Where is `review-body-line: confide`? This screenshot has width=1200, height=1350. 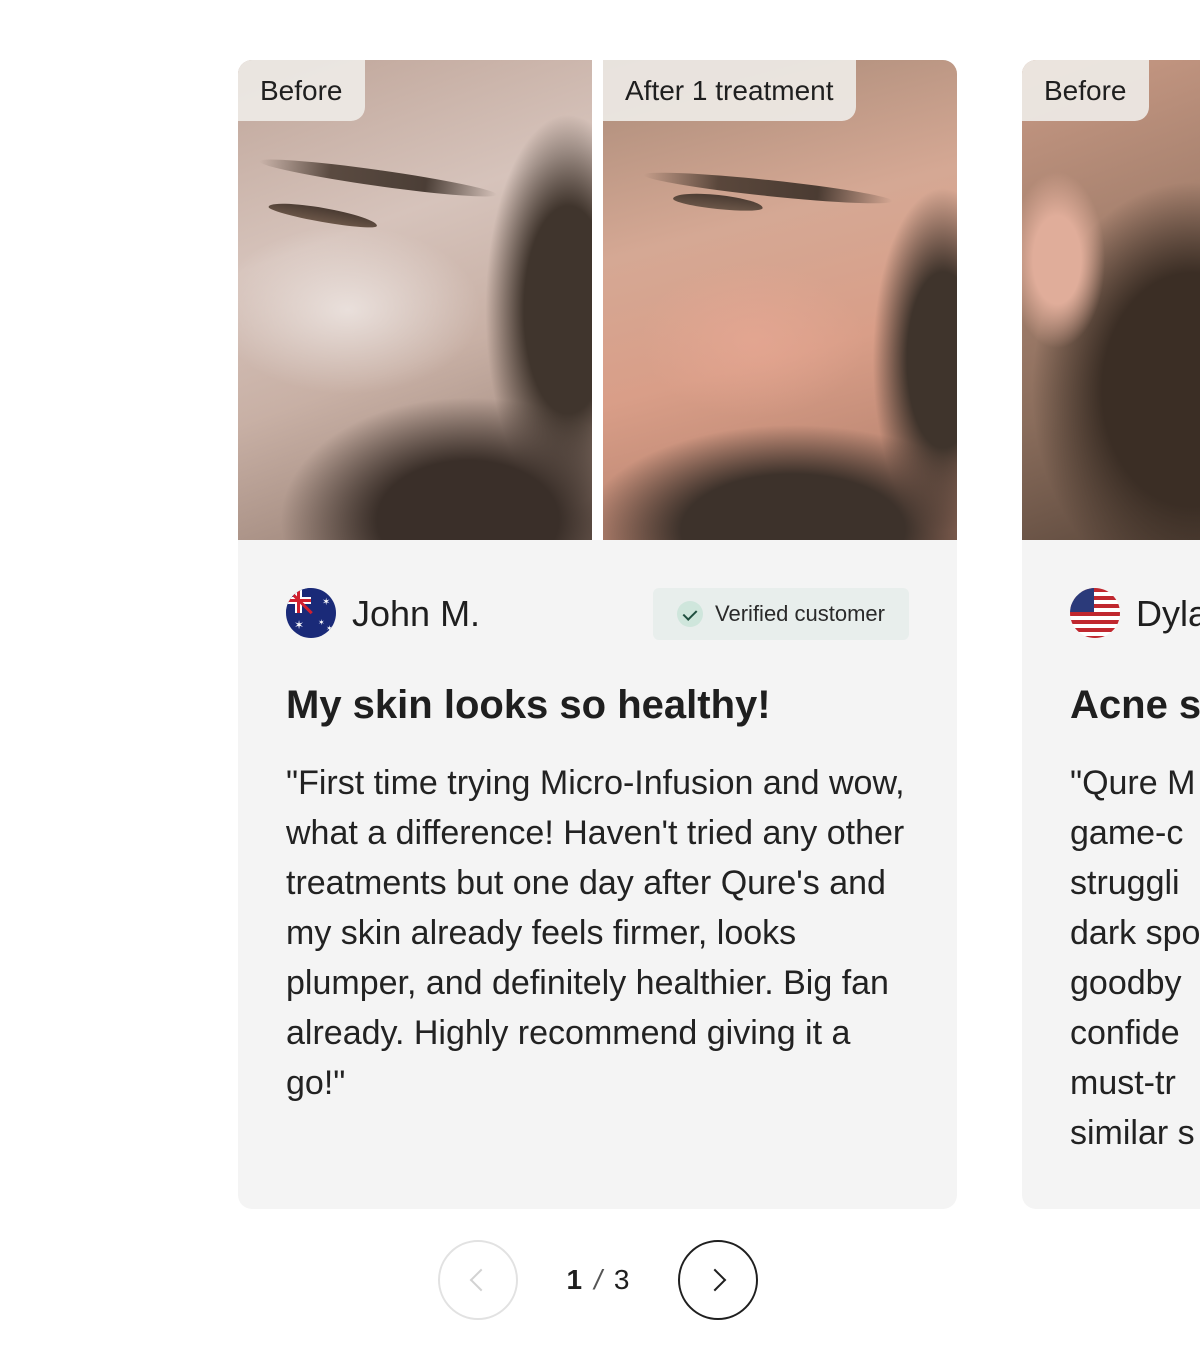
review-body-line: confide is located at coordinates (1125, 1033).